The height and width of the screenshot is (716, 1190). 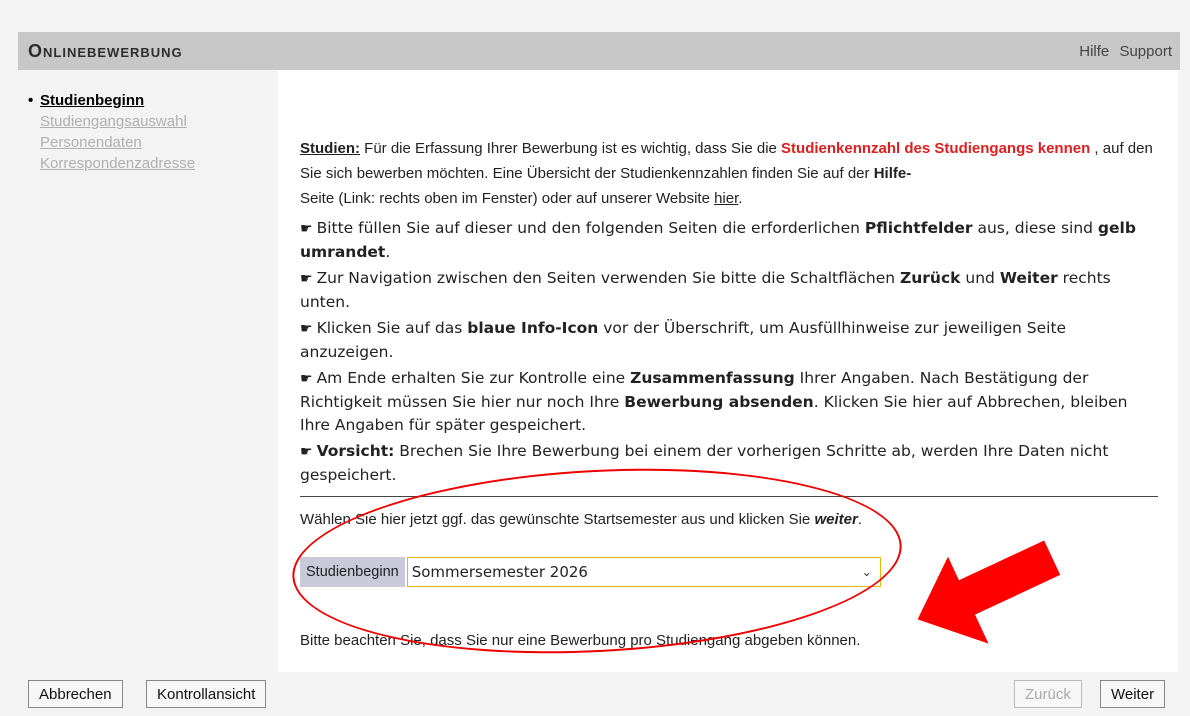 What do you see at coordinates (148, 142) in the screenshot?
I see `sidebar-item-personendaten: Personendaten` at bounding box center [148, 142].